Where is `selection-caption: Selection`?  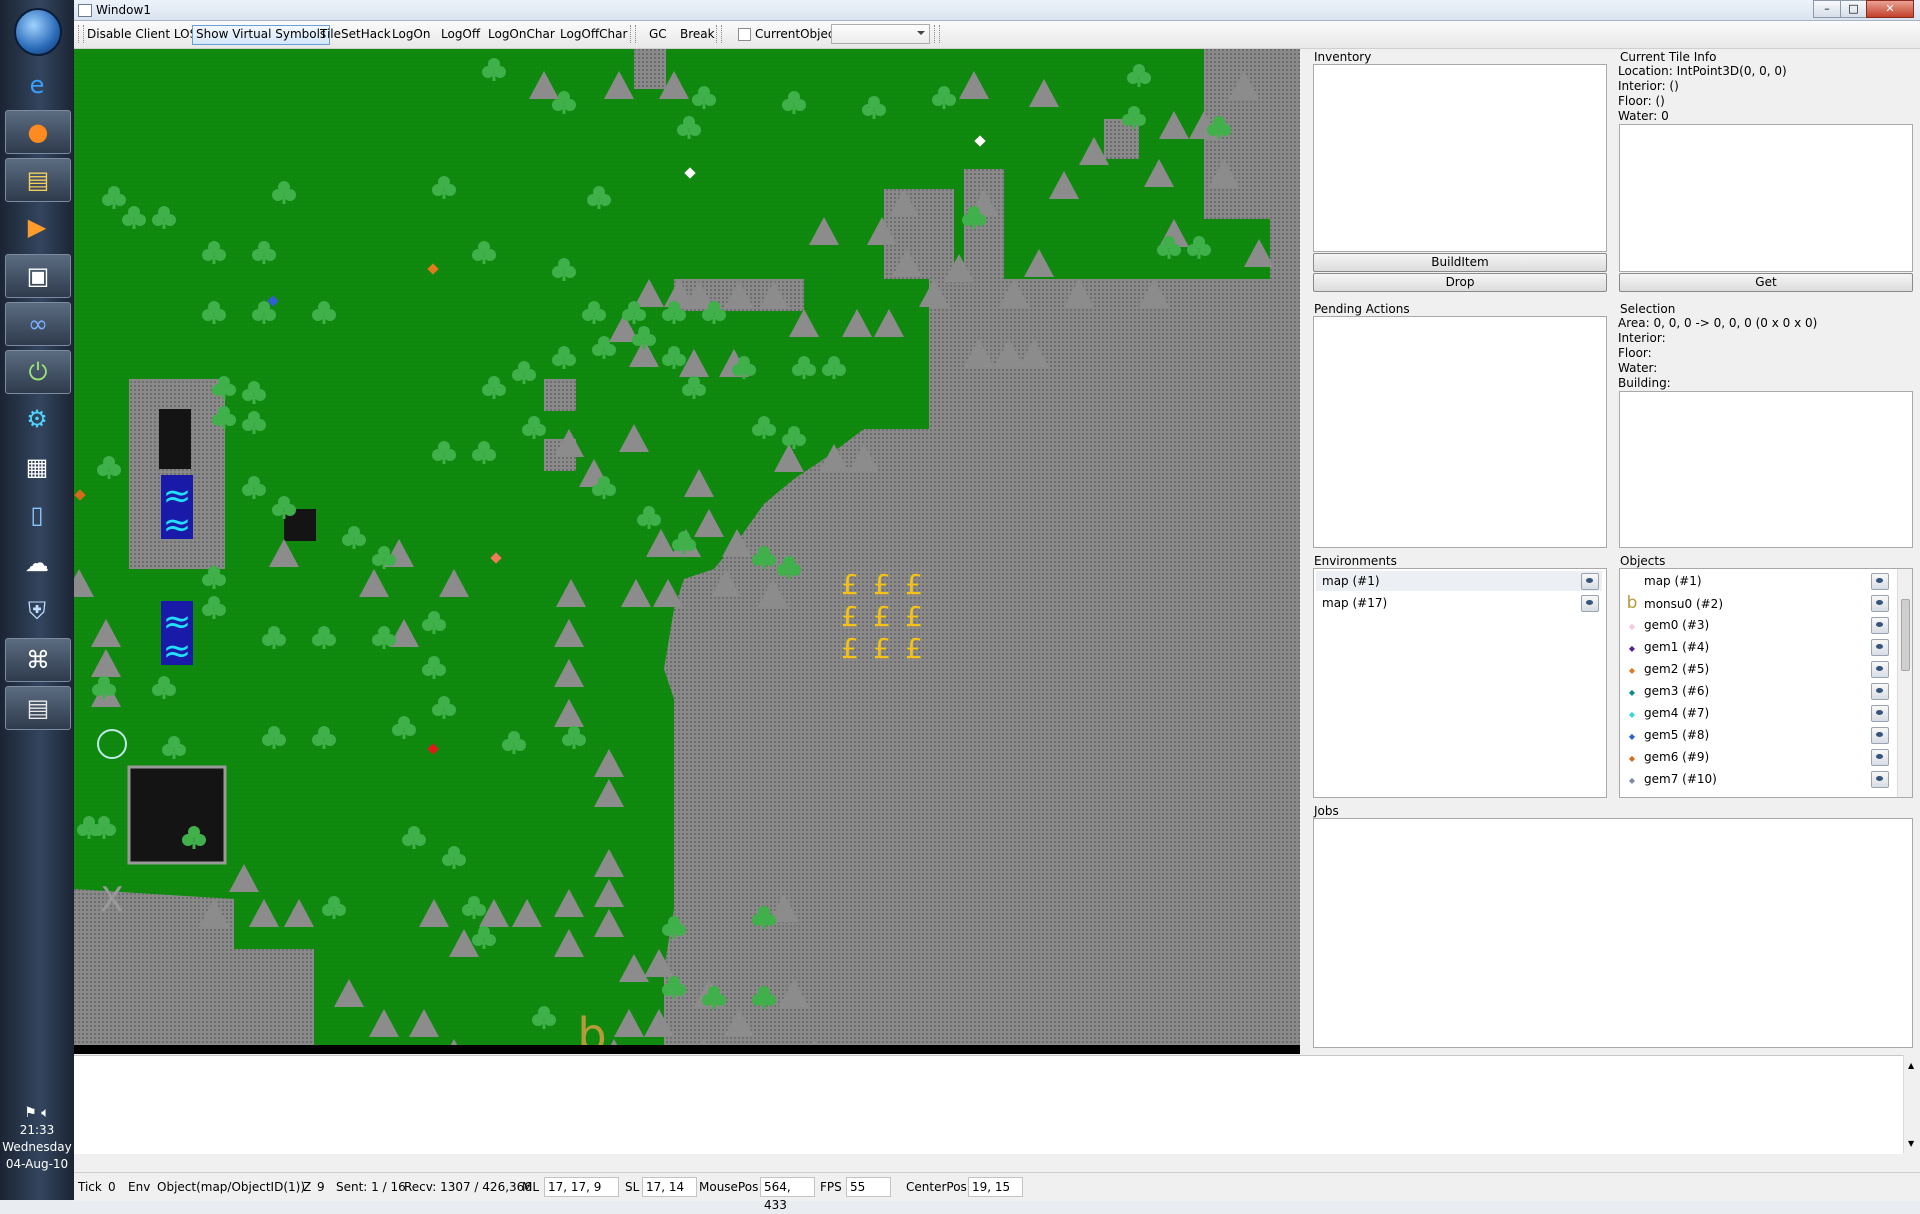 selection-caption: Selection is located at coordinates (1648, 309).